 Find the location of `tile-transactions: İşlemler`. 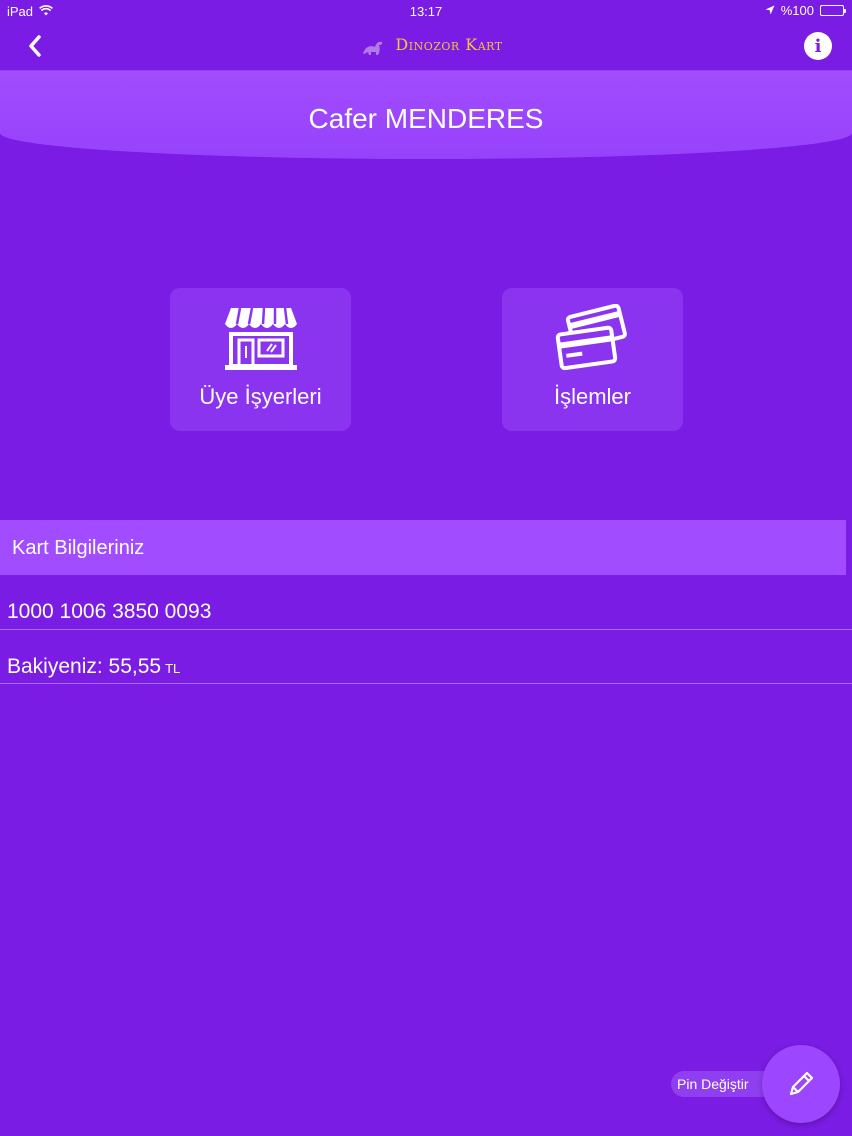

tile-transactions: İşlemler is located at coordinates (592, 359).